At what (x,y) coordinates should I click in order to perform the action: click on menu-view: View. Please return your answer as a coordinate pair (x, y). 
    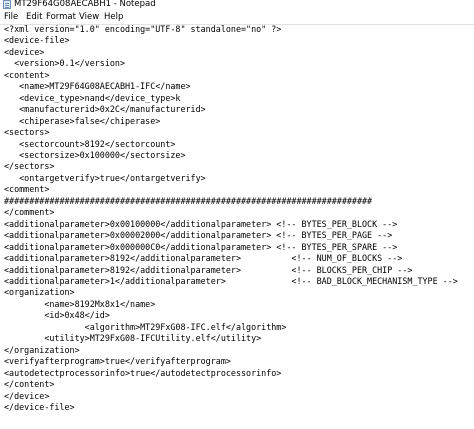
    Looking at the image, I should click on (89, 17).